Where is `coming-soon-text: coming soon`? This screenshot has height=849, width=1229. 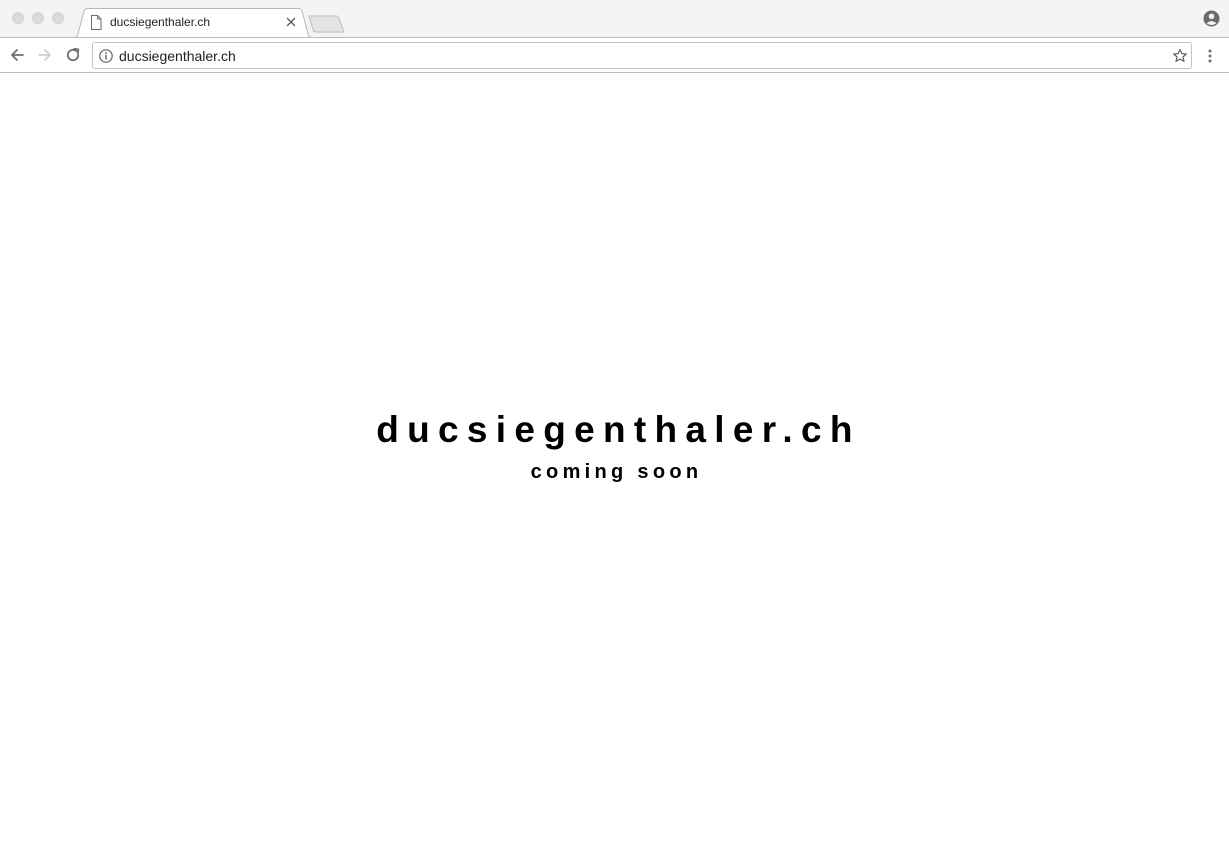
coming-soon-text: coming soon is located at coordinates (616, 472).